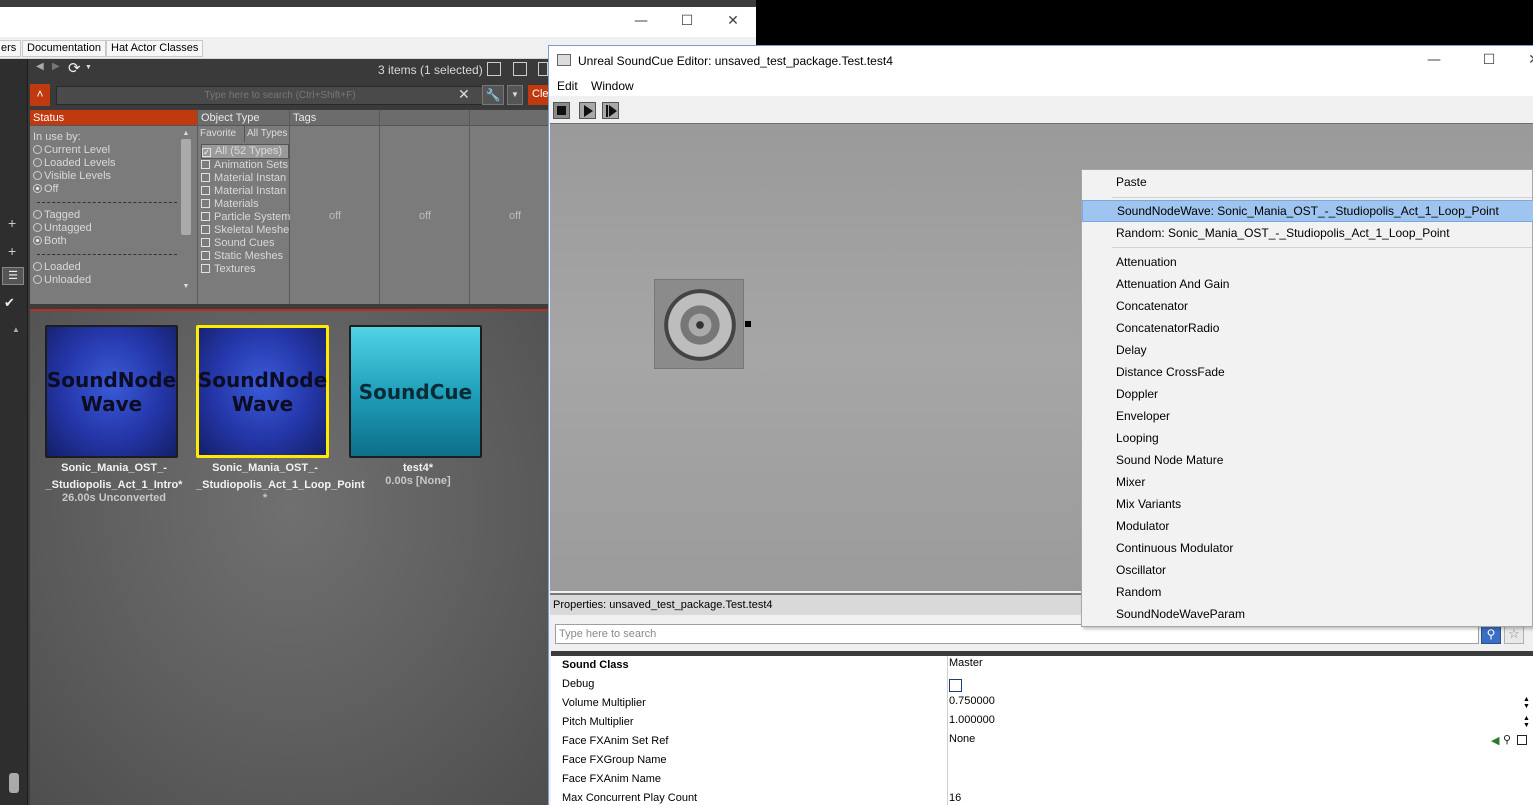 This screenshot has height=805, width=1533. What do you see at coordinates (335, 216) in the screenshot?
I see `tags-column-off: off` at bounding box center [335, 216].